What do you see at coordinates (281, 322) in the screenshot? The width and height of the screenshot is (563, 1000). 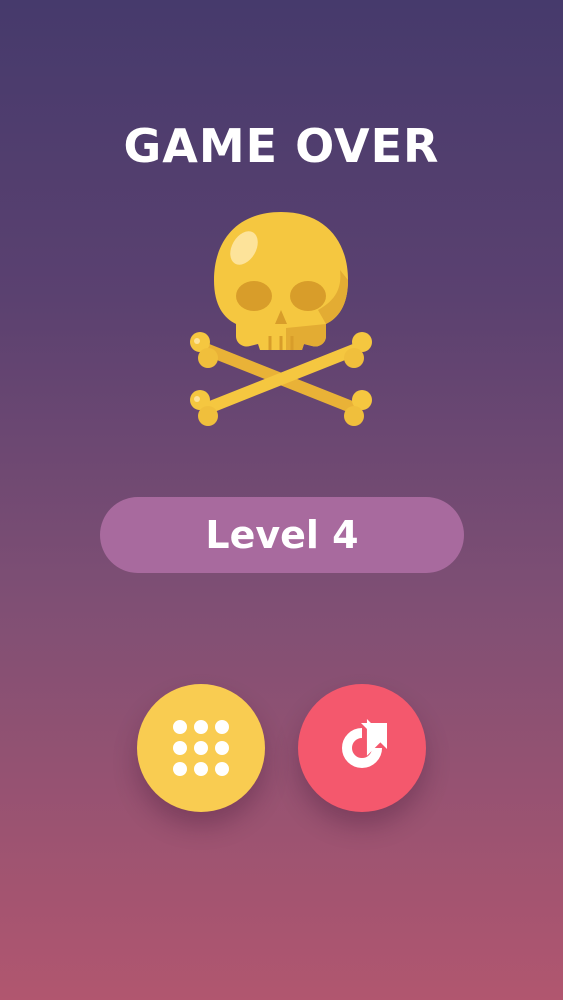 I see `skull-crossbones-icon` at bounding box center [281, 322].